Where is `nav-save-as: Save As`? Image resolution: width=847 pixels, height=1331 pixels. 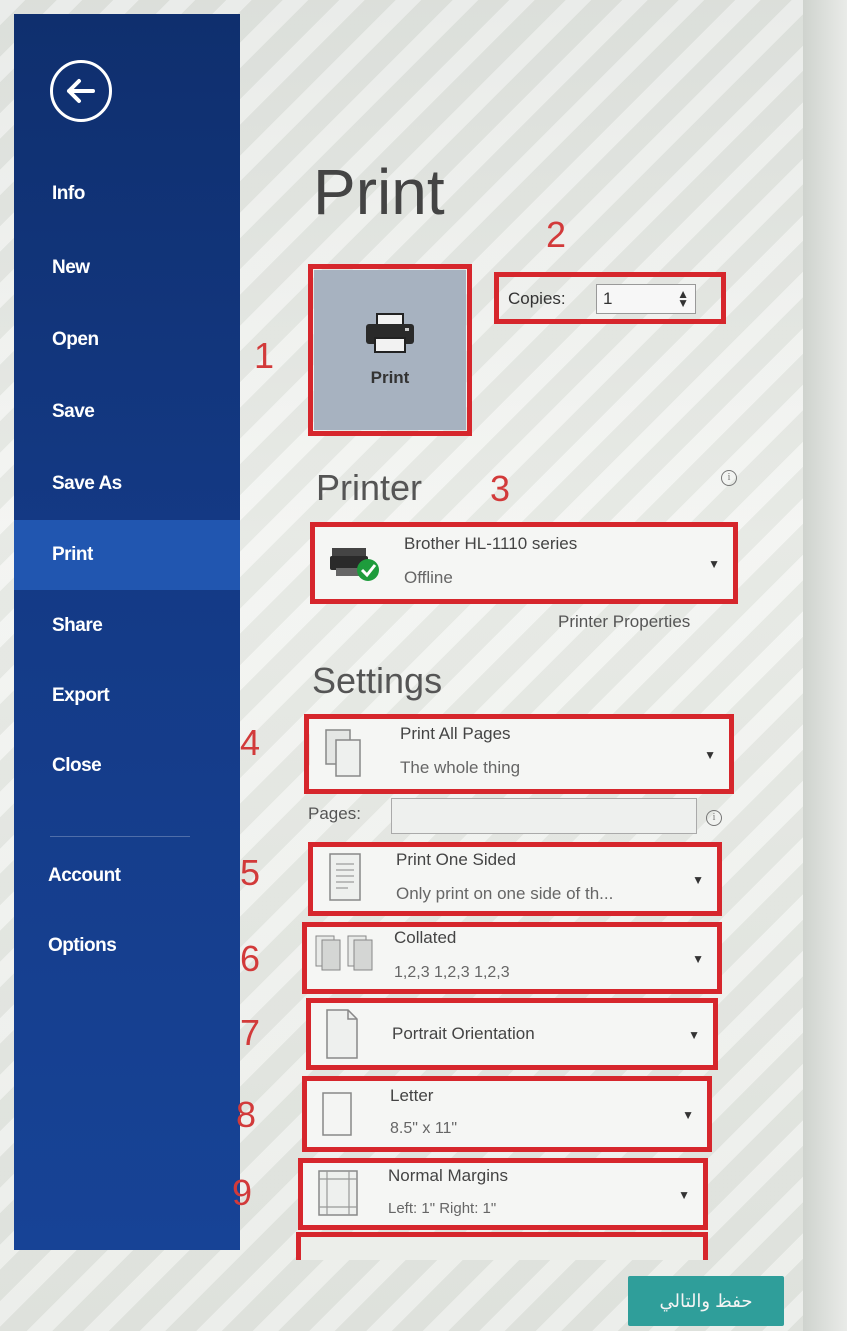 nav-save-as: Save As is located at coordinates (127, 484).